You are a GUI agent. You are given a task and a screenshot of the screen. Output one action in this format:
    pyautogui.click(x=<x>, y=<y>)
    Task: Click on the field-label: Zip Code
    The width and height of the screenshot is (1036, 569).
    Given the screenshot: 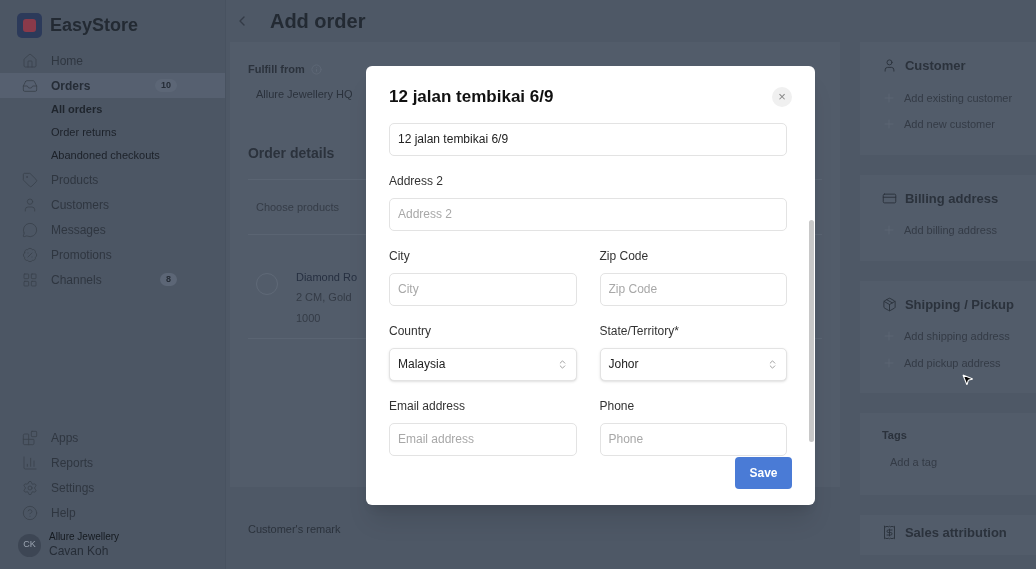 What is the action you would take?
    pyautogui.click(x=624, y=256)
    